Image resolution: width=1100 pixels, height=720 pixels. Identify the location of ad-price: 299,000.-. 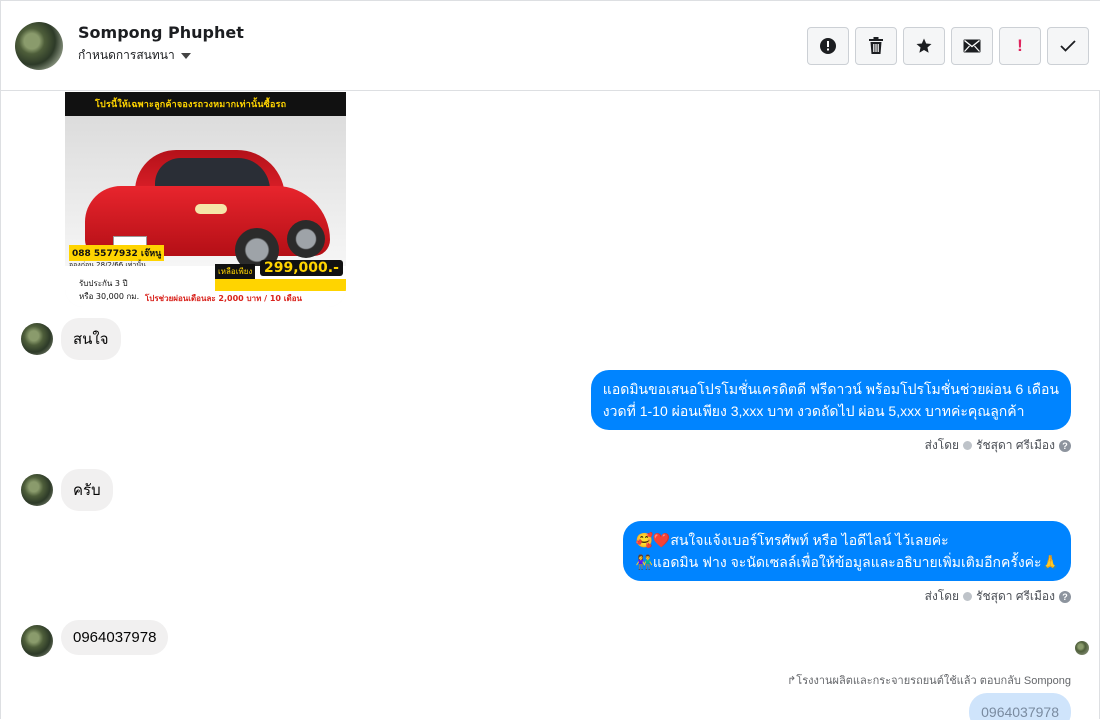
(301, 268).